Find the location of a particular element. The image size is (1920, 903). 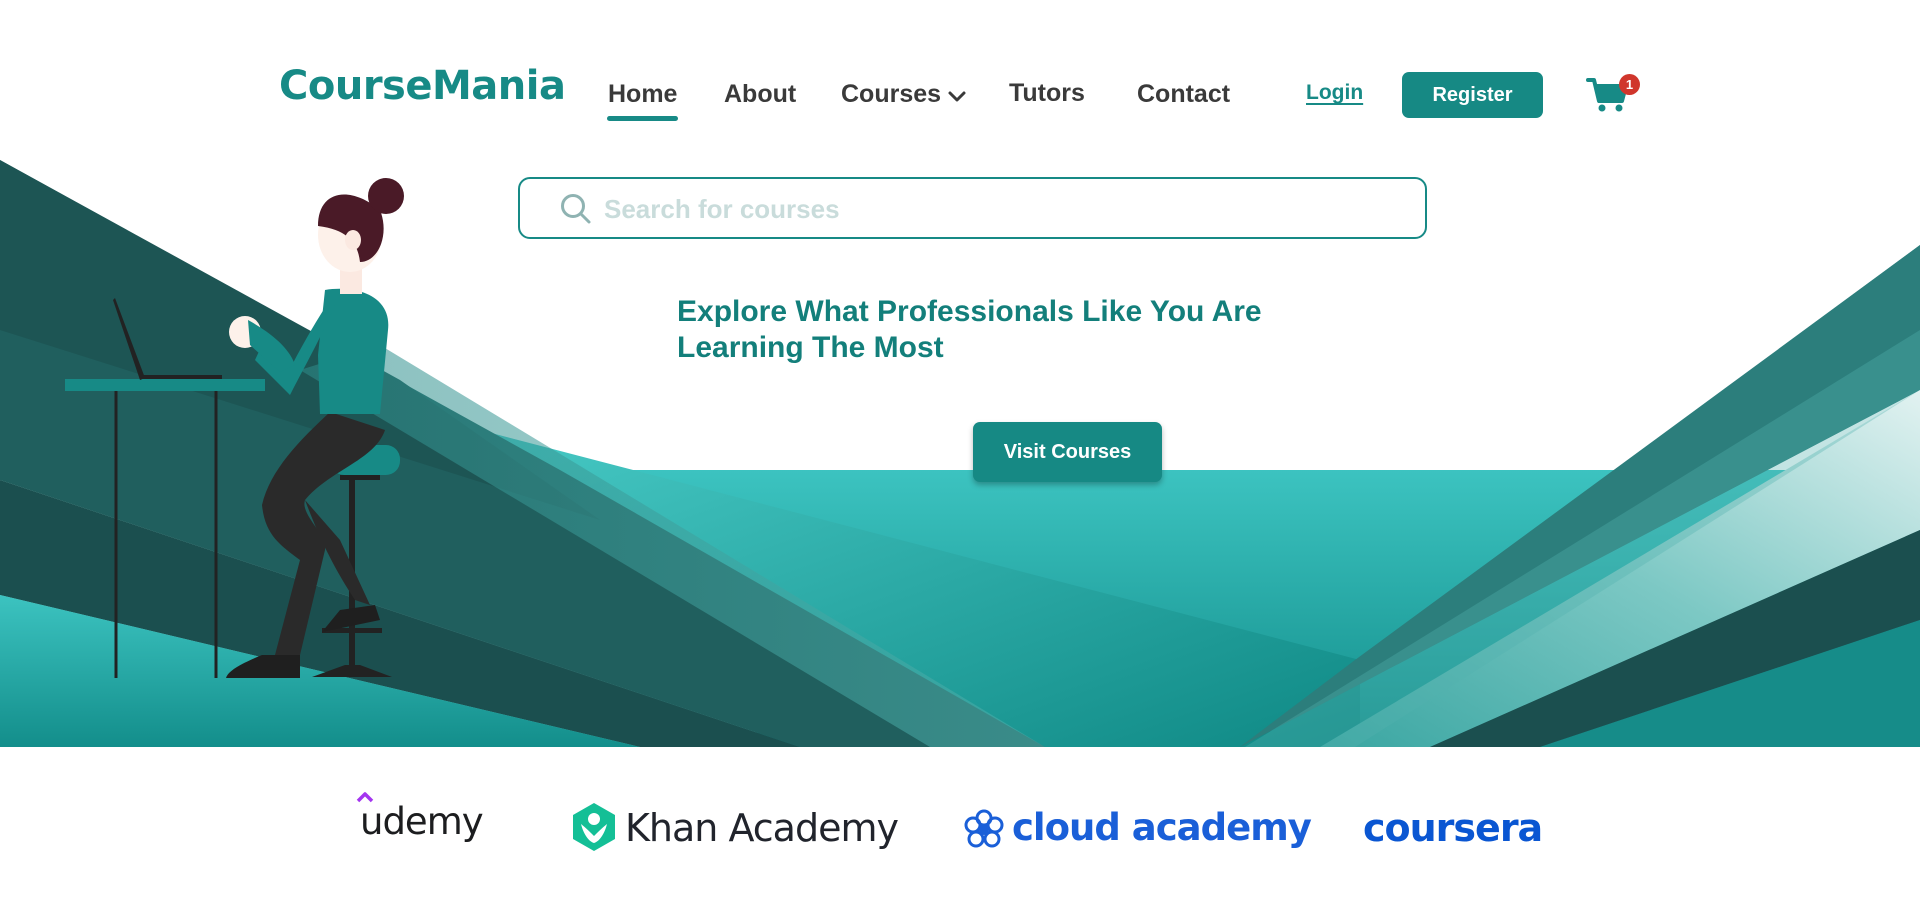

partner-coursera: coursera is located at coordinates (1453, 828).